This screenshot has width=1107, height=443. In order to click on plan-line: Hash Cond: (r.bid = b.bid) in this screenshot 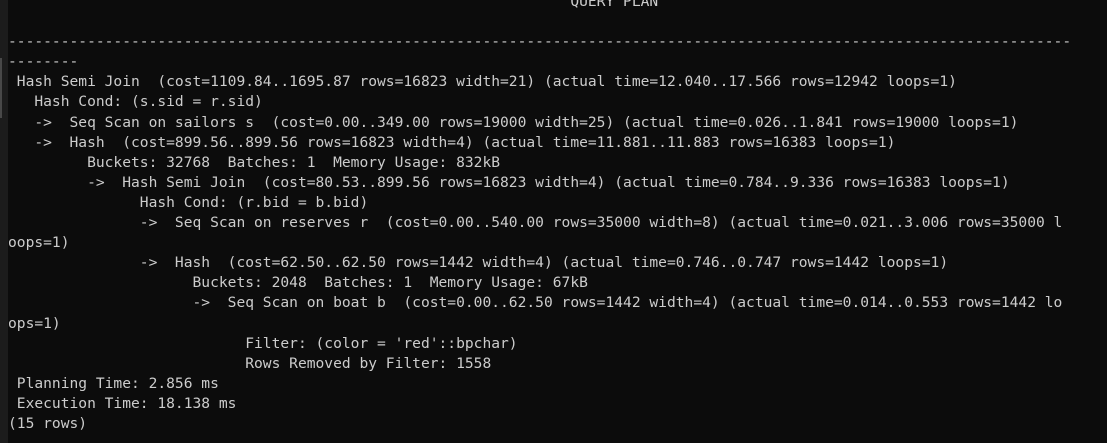, I will do `click(188, 202)`.